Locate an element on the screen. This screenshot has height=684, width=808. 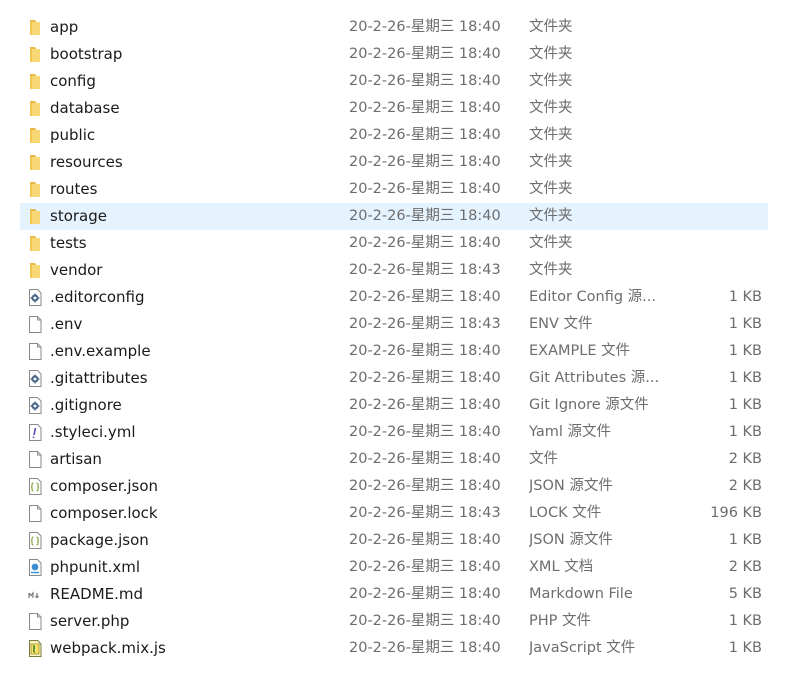
file-size: 2 KB is located at coordinates (745, 486).